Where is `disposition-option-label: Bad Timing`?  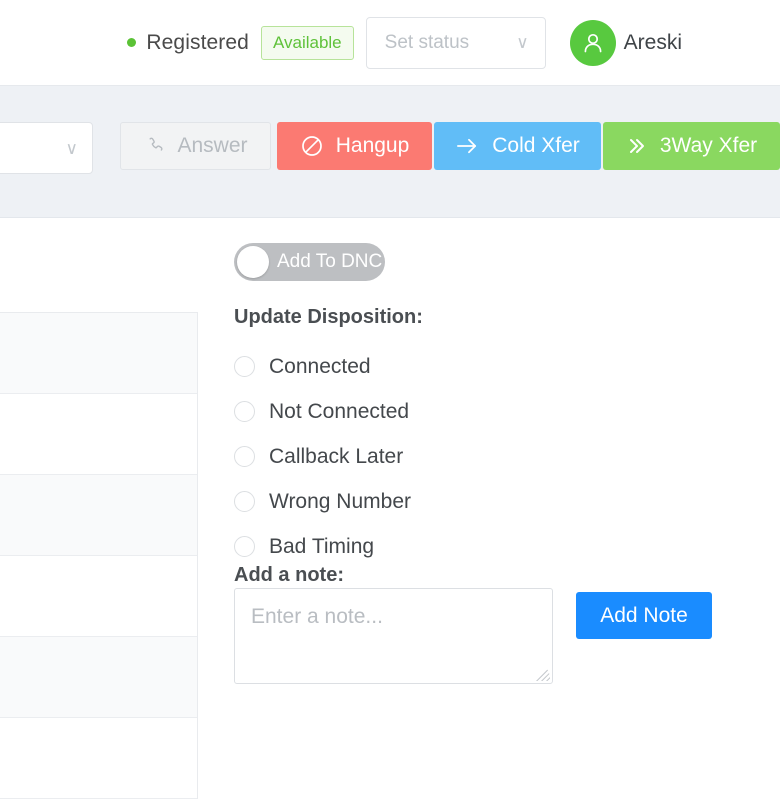
disposition-option-label: Bad Timing is located at coordinates (322, 546).